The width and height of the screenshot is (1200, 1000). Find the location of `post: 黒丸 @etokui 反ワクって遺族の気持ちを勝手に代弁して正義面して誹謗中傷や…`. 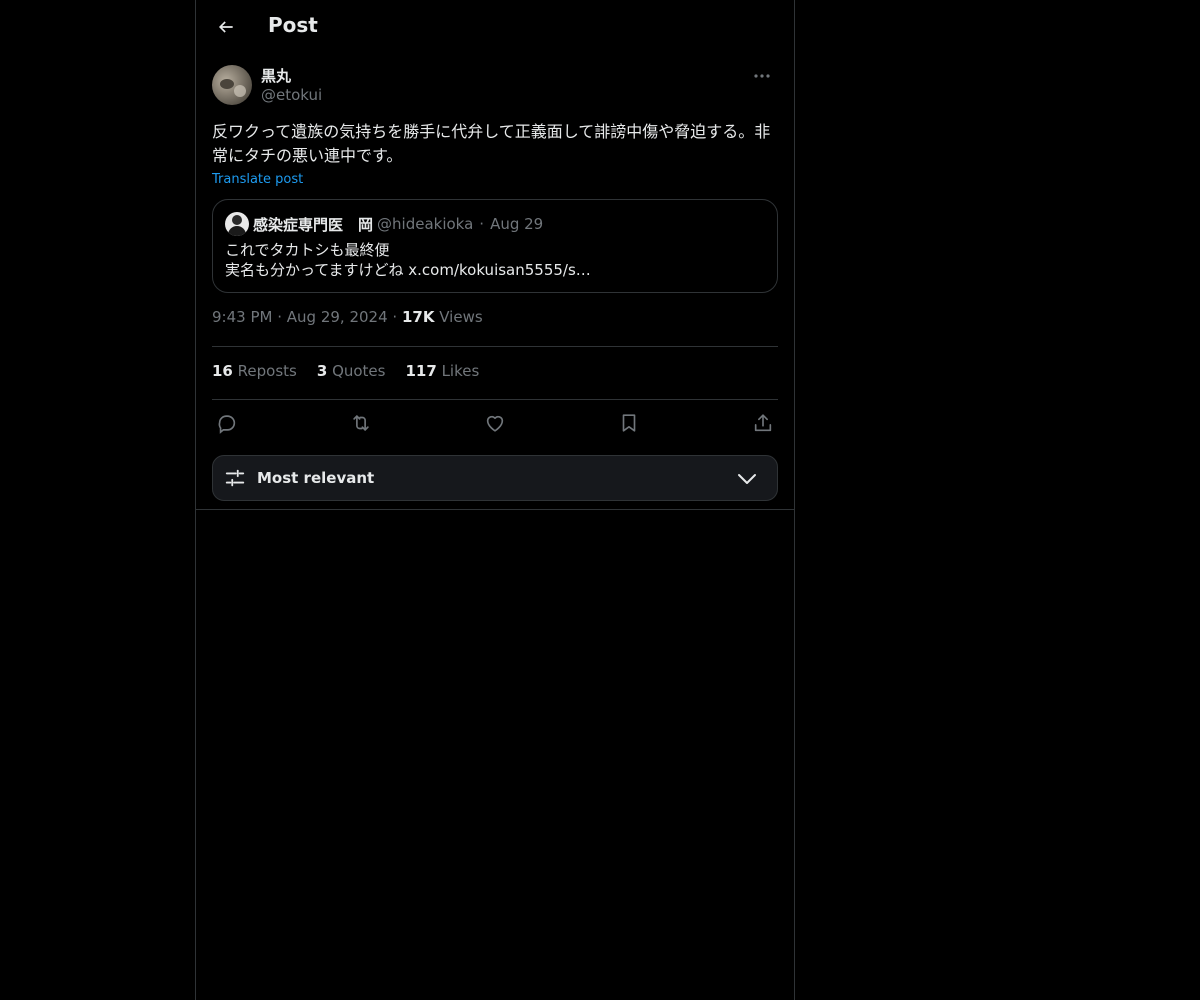

post: 黒丸 @etokui 反ワクって遺族の気持ちを勝手に代弁して正義面して誹謗中傷や… is located at coordinates (495, 178).